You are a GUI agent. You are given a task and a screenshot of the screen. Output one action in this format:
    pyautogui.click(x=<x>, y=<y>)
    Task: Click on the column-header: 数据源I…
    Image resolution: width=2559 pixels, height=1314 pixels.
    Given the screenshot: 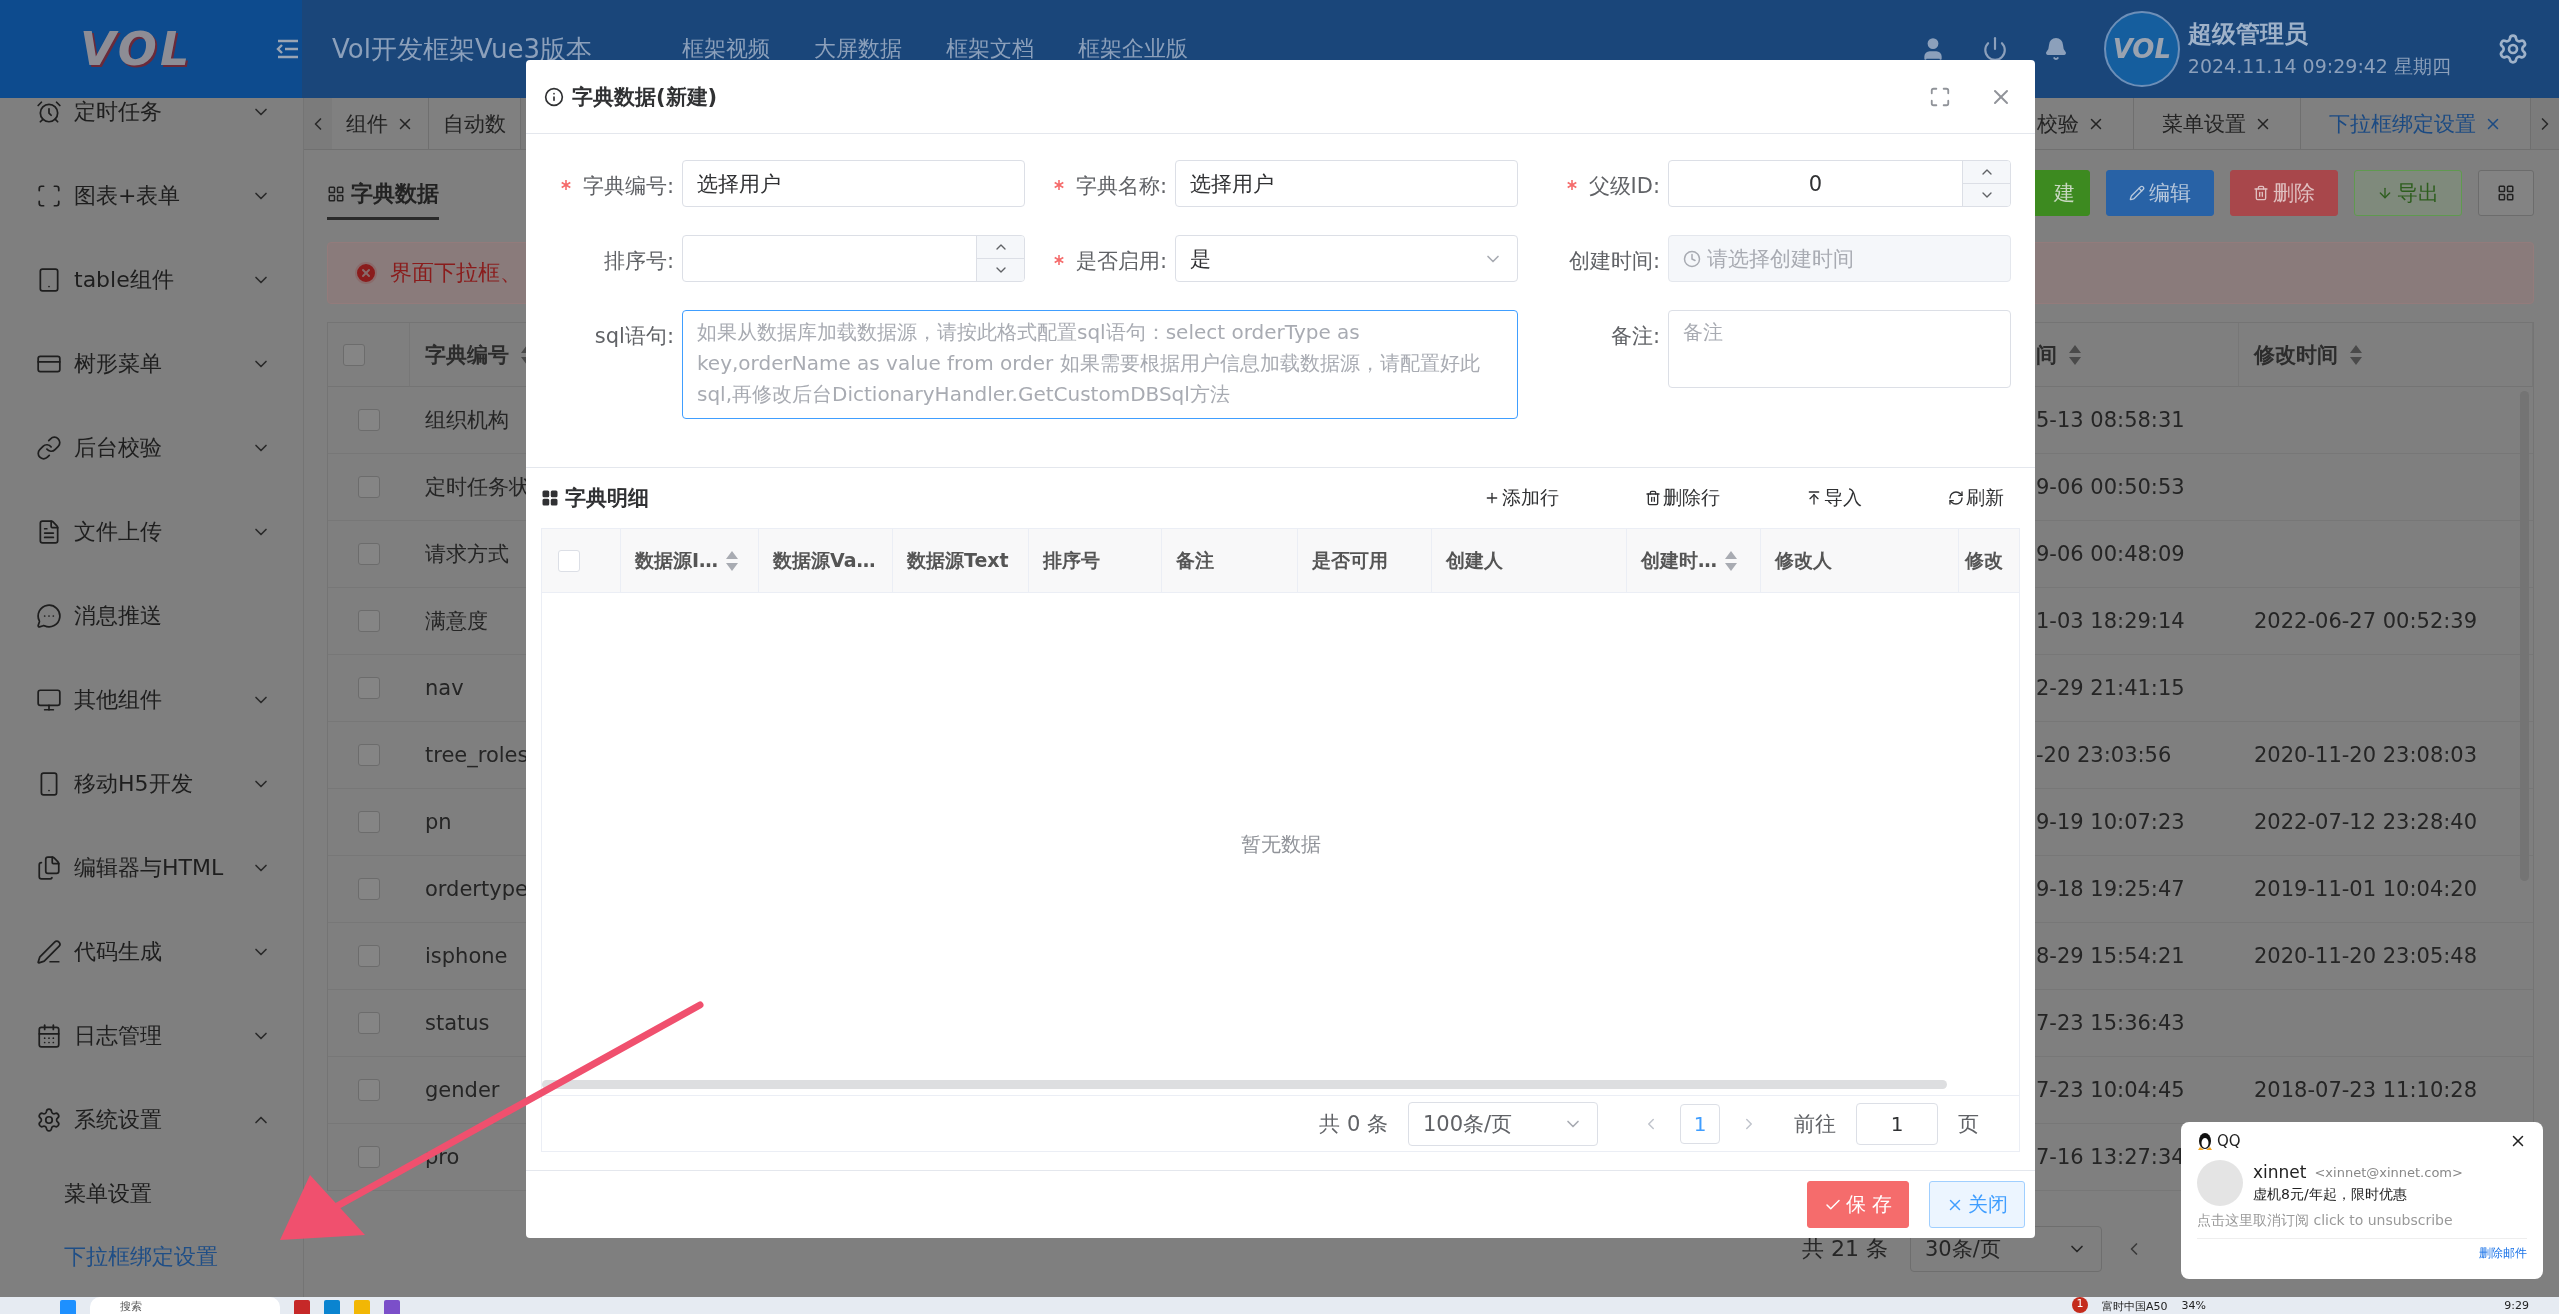 What is the action you would take?
    pyautogui.click(x=677, y=560)
    